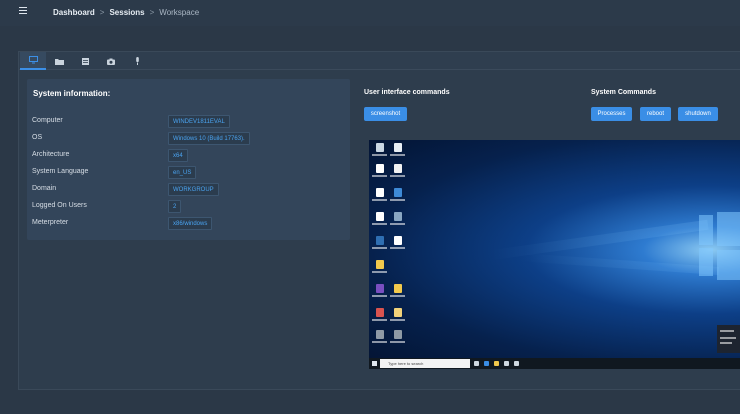 The height and width of the screenshot is (414, 740). I want to click on microphone-icon, so click(137, 61).